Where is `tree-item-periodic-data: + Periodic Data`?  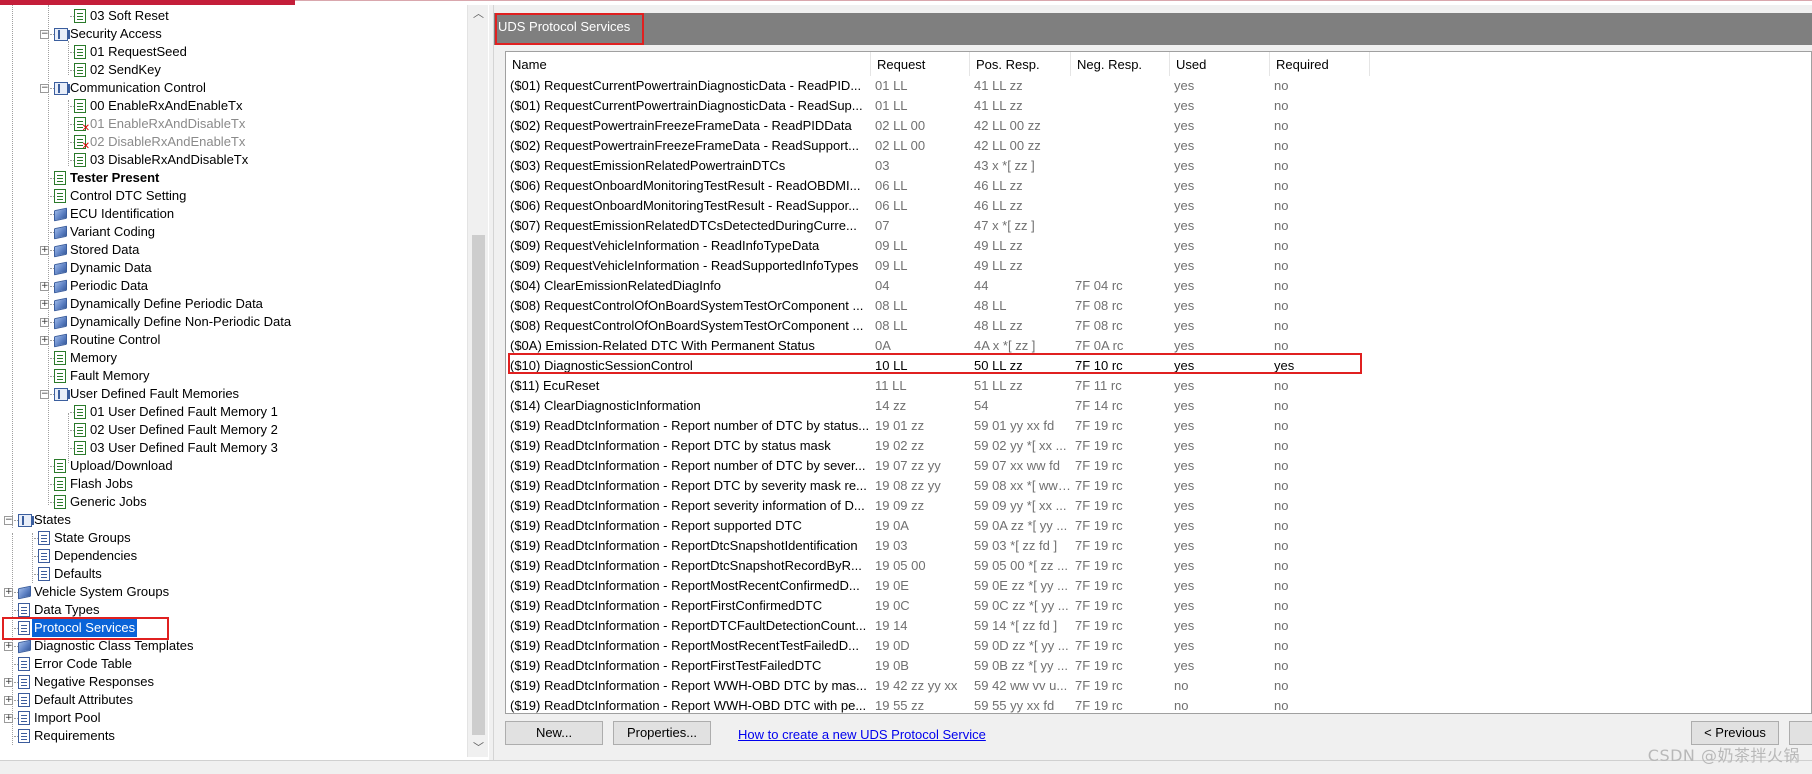
tree-item-periodic-data: + Periodic Data is located at coordinates (230, 286).